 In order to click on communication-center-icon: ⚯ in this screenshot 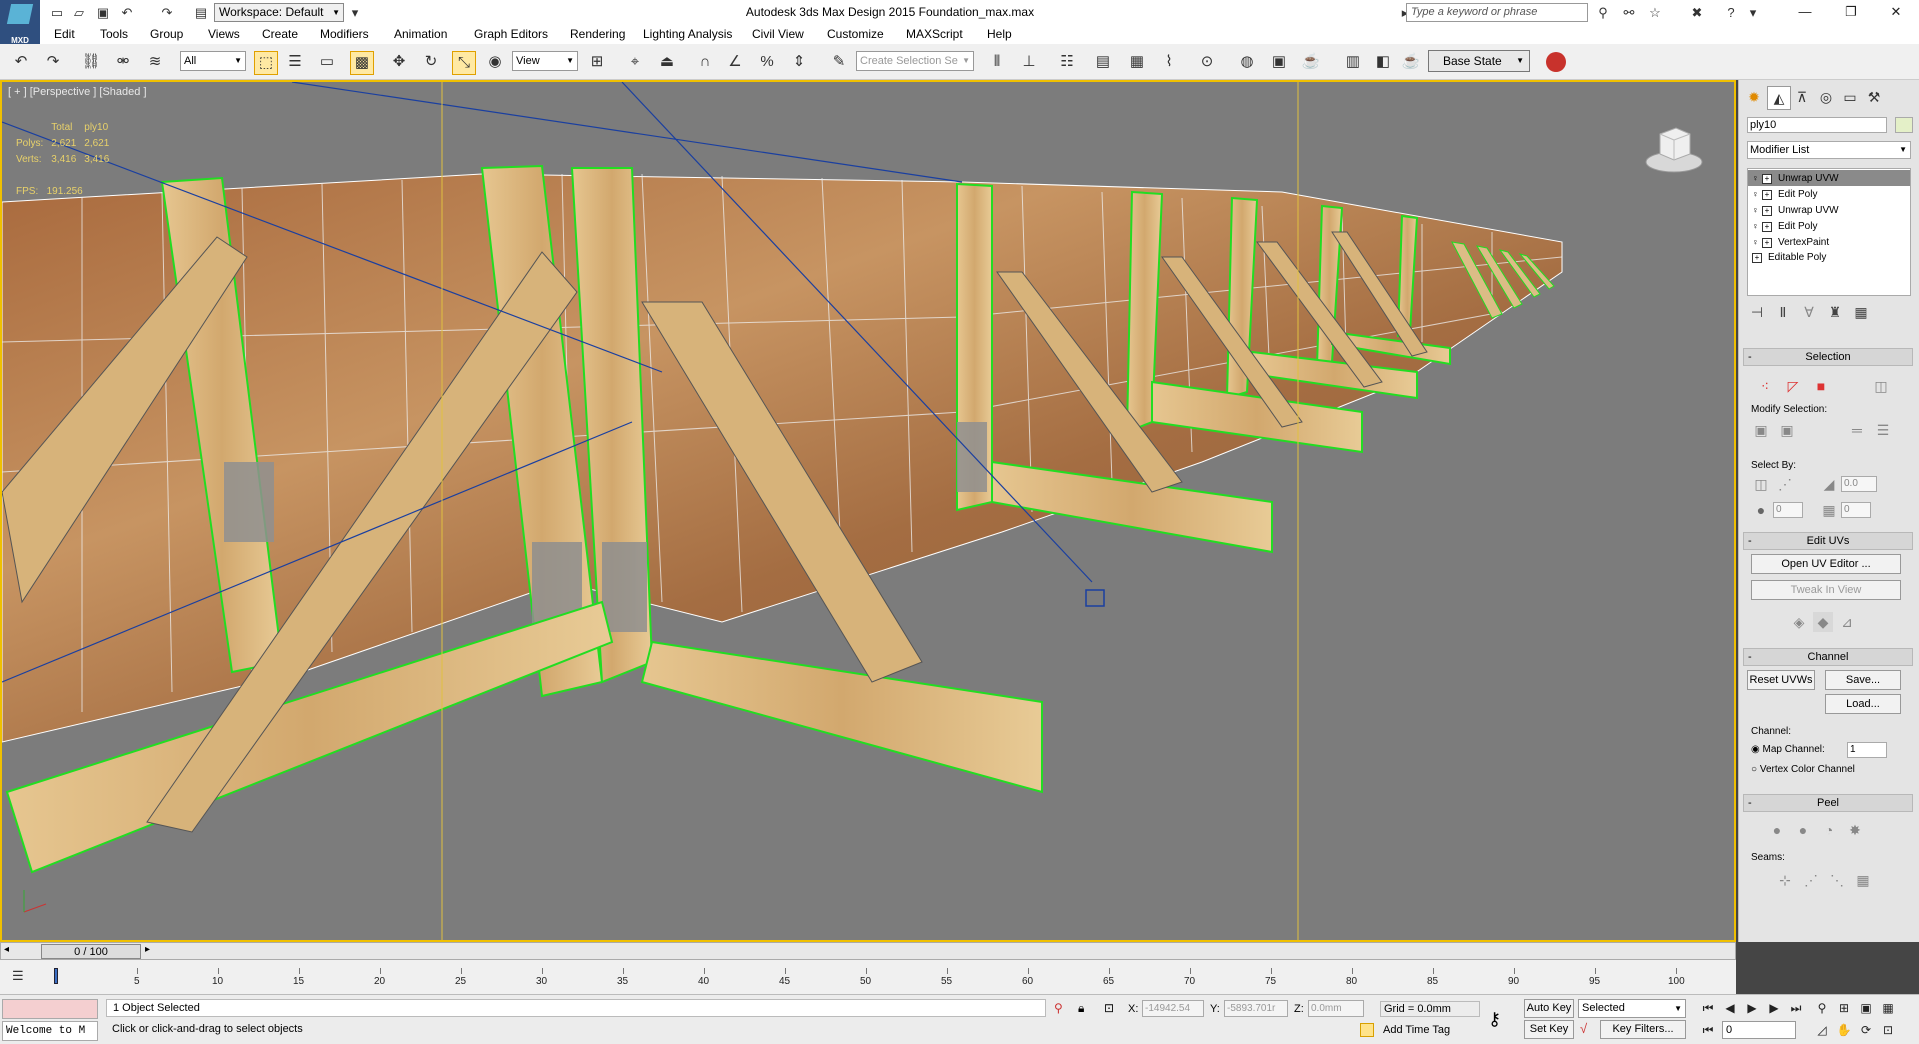, I will do `click(1629, 12)`.